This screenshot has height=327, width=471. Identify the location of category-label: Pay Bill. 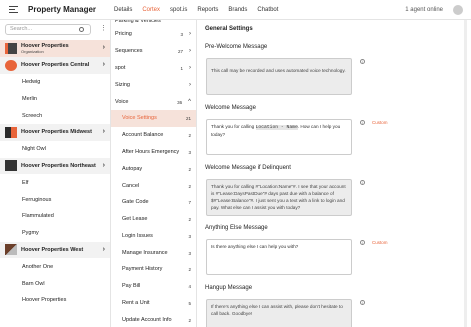
(131, 286).